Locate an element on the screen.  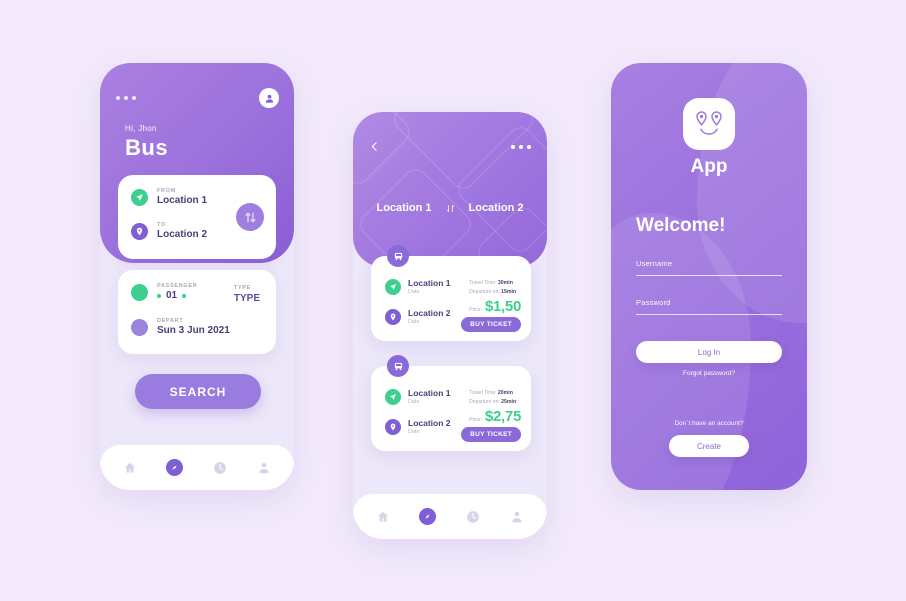
price-value: $2,75 is located at coordinates (502, 416).